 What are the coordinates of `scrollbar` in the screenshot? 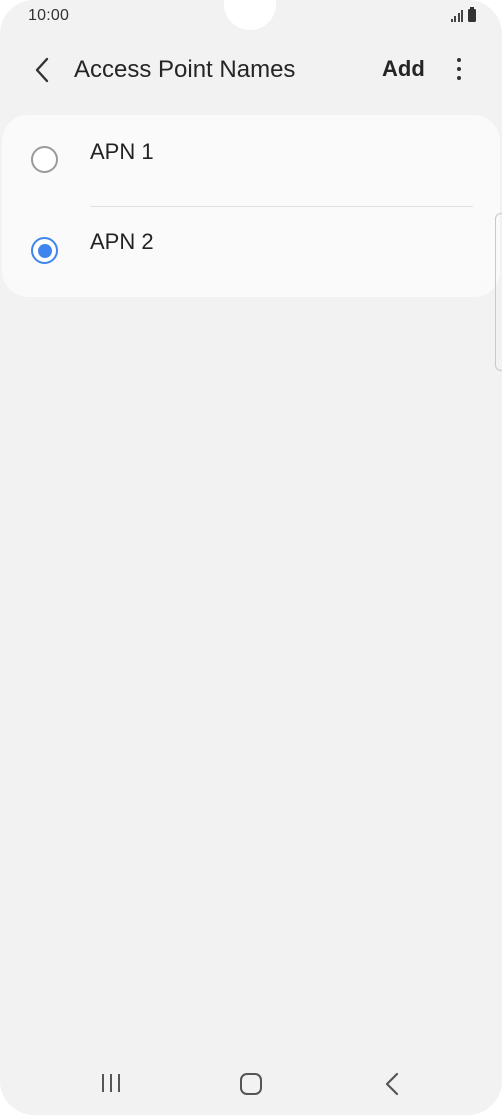 It's located at (498, 292).